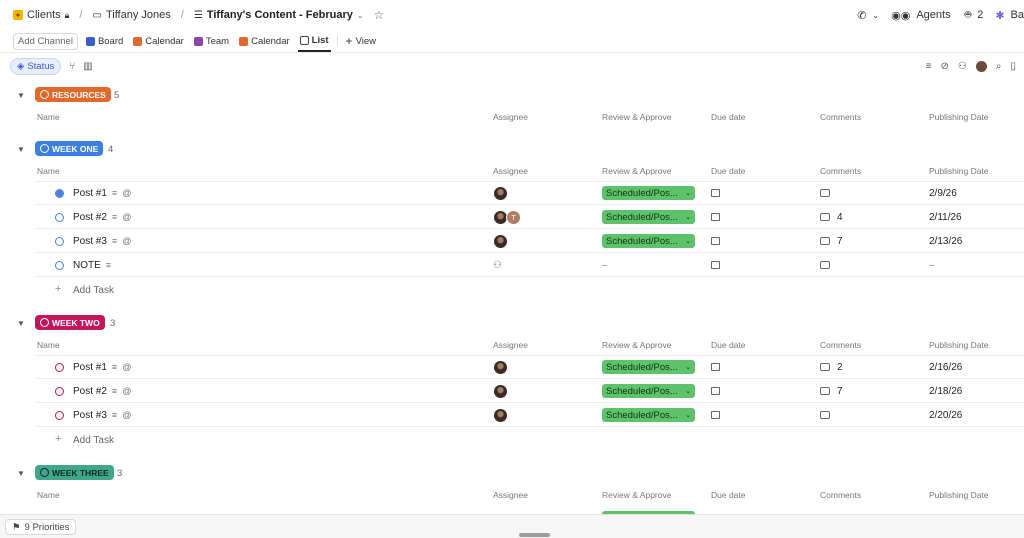 The image size is (1024, 538). What do you see at coordinates (361, 41) in the screenshot?
I see `add-view-button: + View` at bounding box center [361, 41].